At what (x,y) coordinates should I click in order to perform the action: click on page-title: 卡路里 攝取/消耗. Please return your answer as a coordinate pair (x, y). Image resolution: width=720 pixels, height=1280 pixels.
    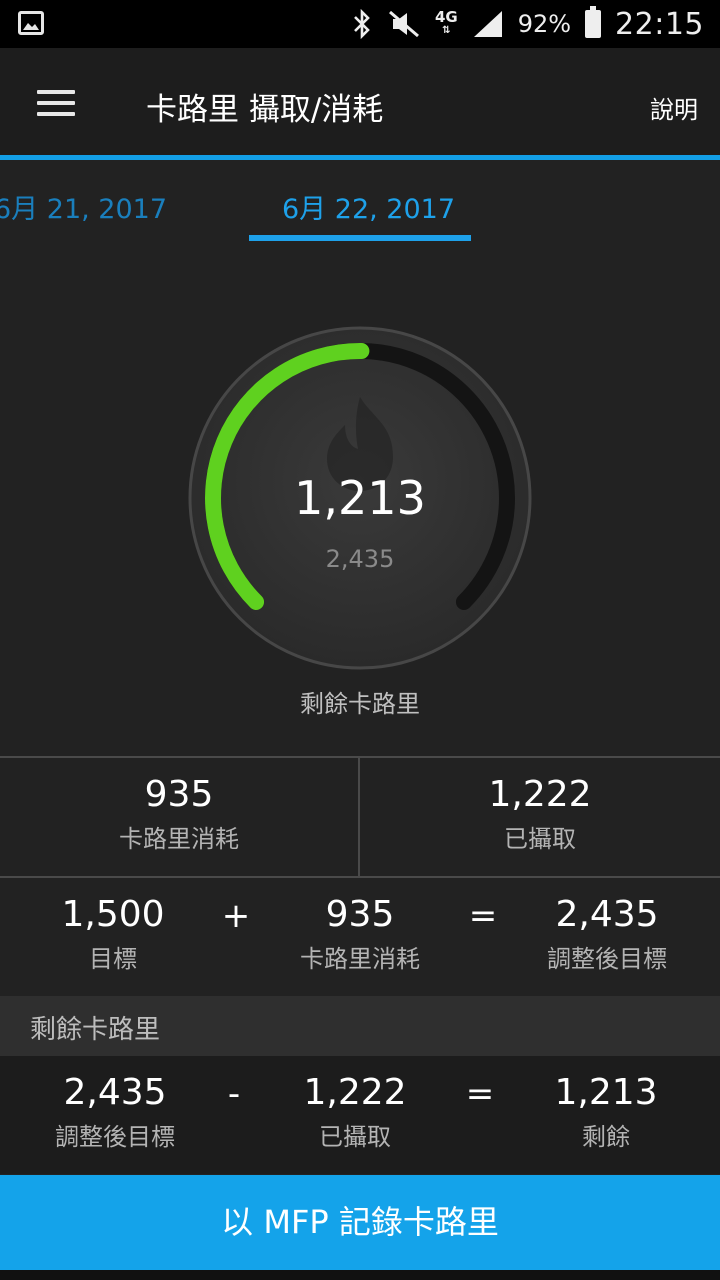
    Looking at the image, I should click on (265, 110).